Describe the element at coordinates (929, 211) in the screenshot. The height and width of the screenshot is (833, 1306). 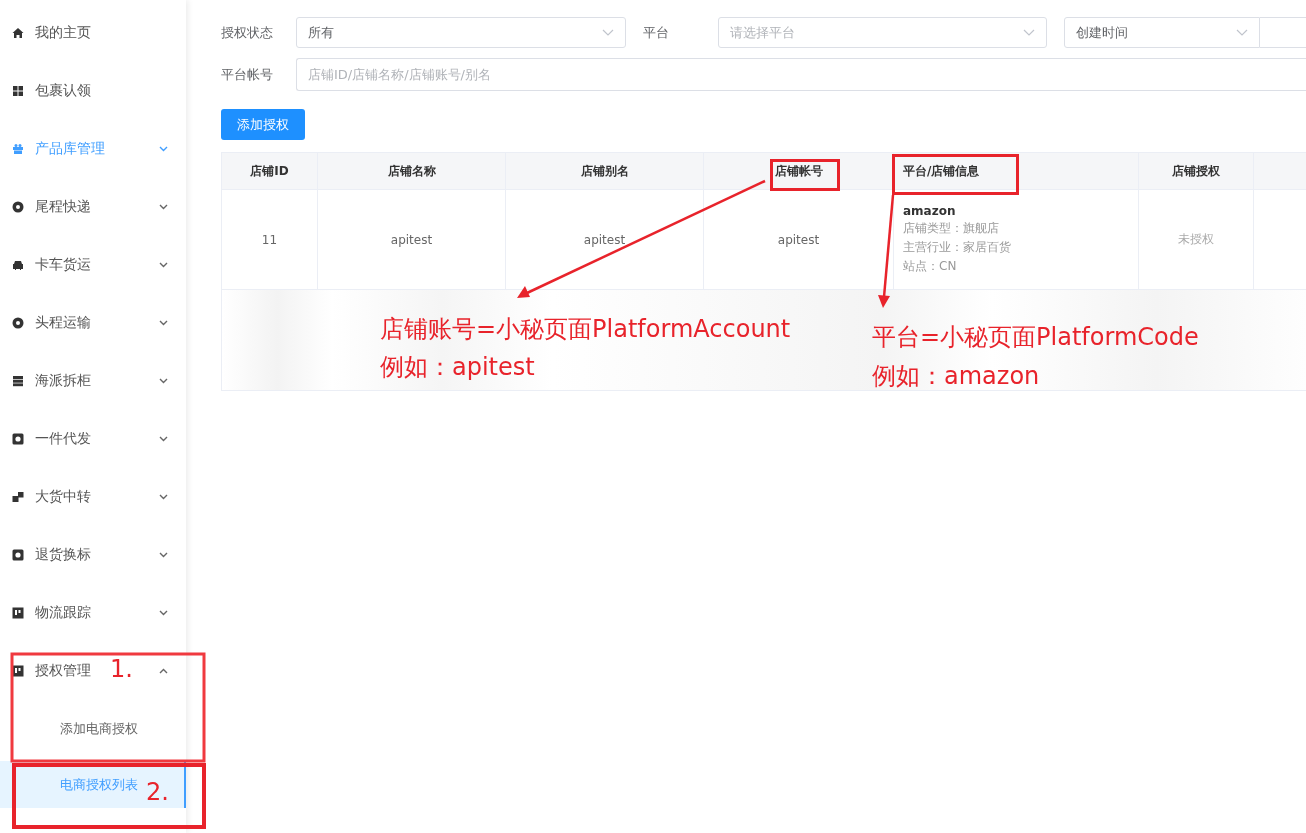
I see `platform-name: amazon` at that location.